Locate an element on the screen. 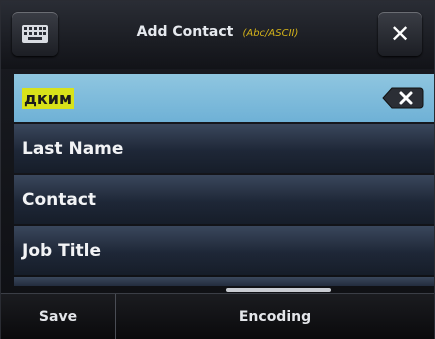 Image resolution: width=435 pixels, height=339 pixels. first-name-field: дким is located at coordinates (224, 98).